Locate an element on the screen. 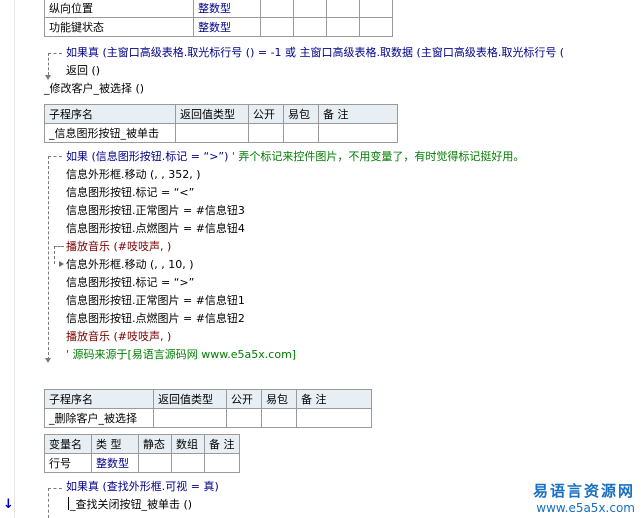  code-line: 信息图形按钮.正常图片 = #信息钮1 is located at coordinates (155, 301).